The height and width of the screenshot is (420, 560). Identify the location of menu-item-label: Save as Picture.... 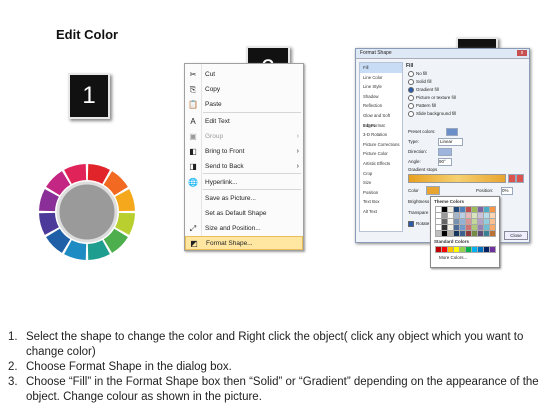
(230, 198).